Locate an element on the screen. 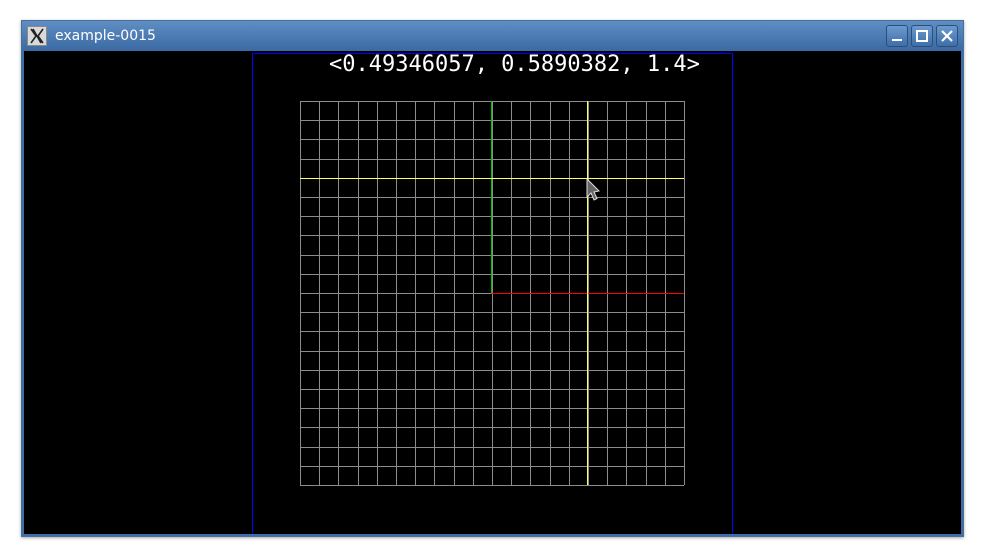 Image resolution: width=985 pixels, height=558 pixels. minimize-icon is located at coordinates (897, 40).